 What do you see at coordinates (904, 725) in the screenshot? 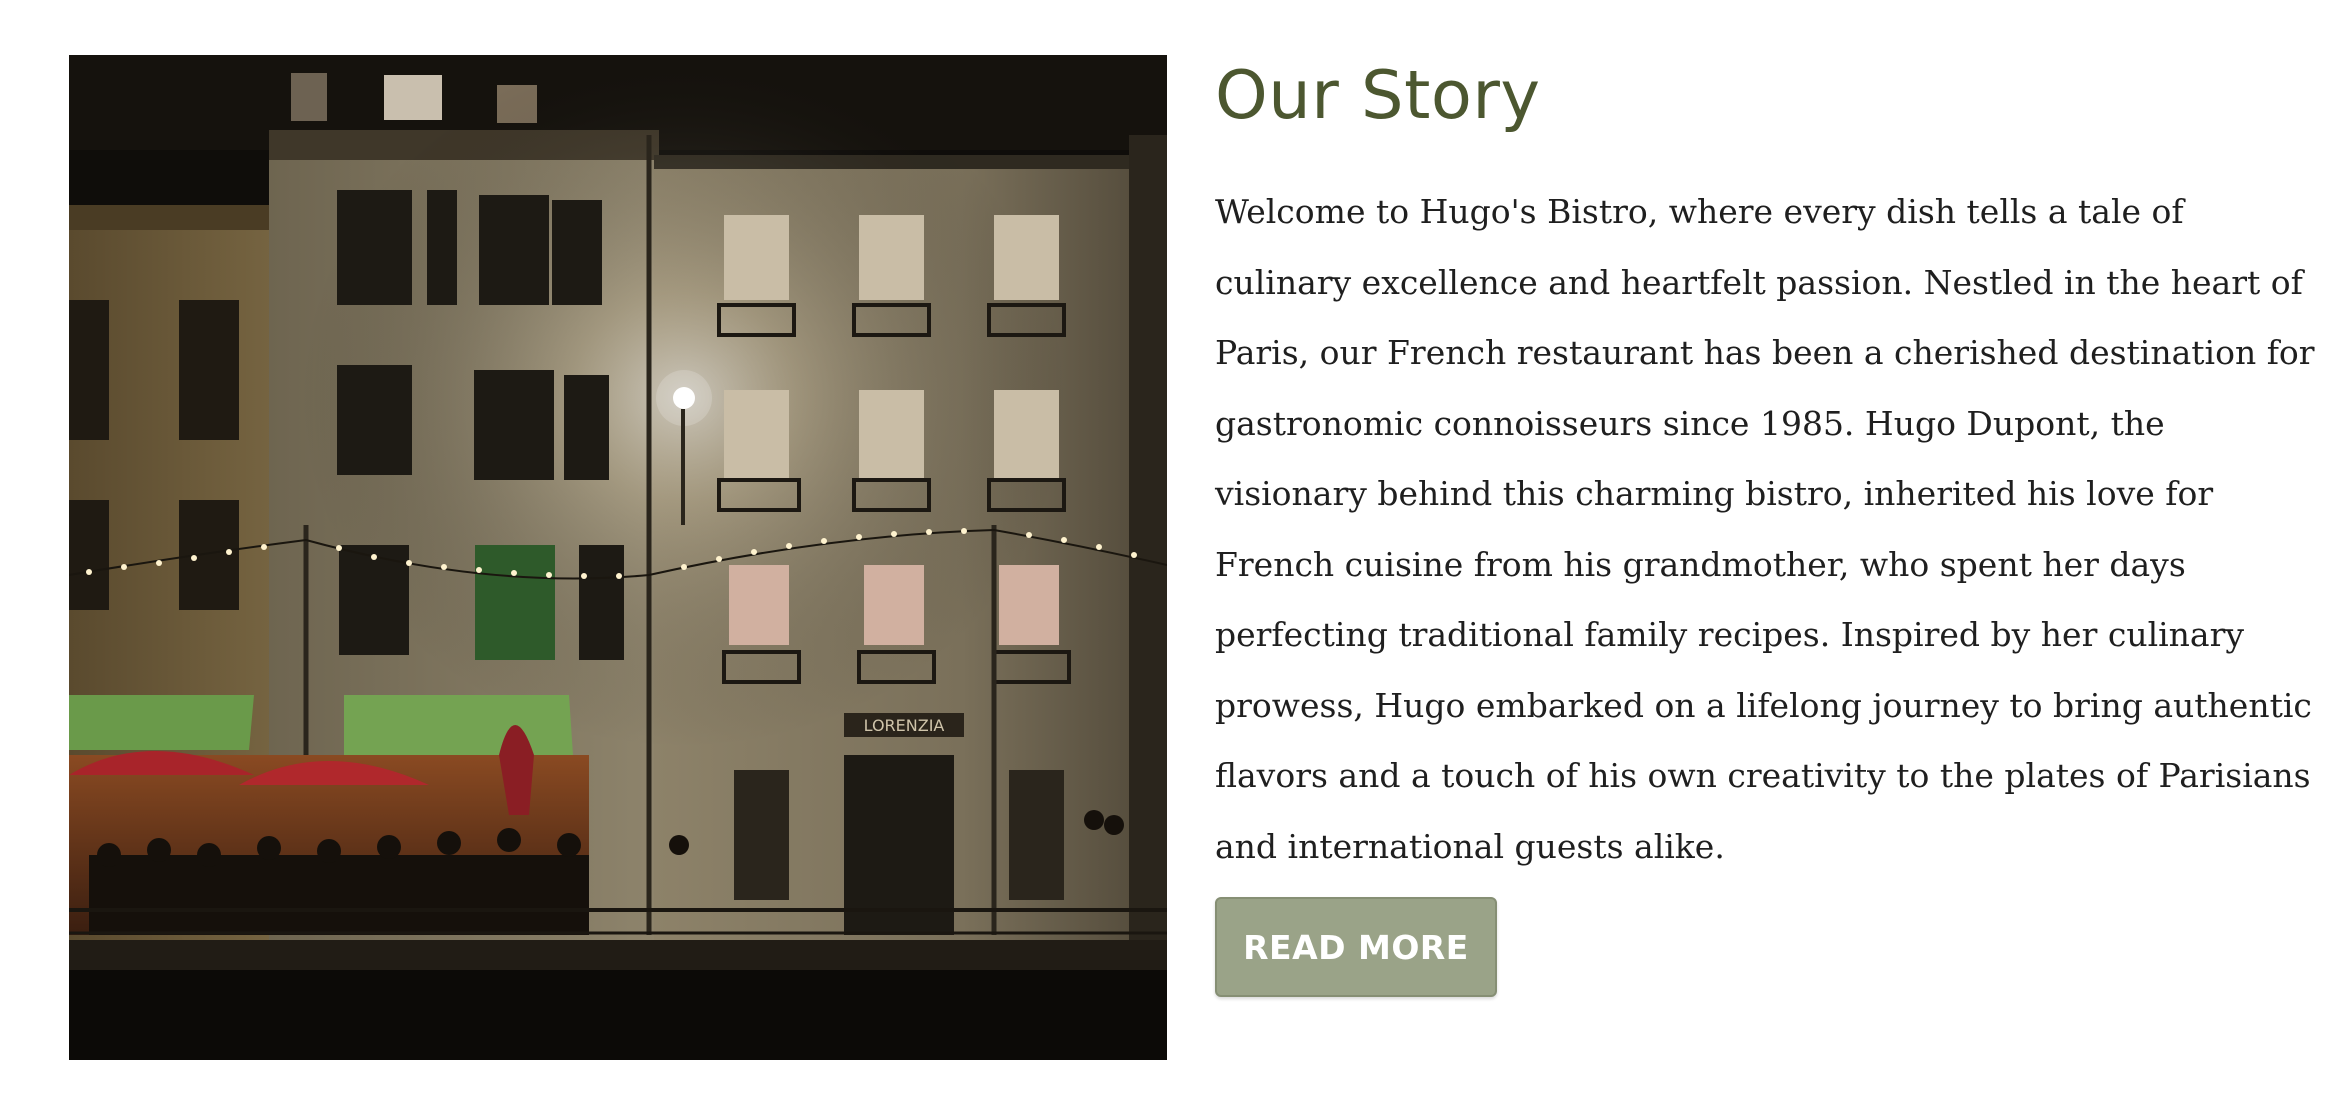
I see `shop-sign-text: LORENZIA` at bounding box center [904, 725].